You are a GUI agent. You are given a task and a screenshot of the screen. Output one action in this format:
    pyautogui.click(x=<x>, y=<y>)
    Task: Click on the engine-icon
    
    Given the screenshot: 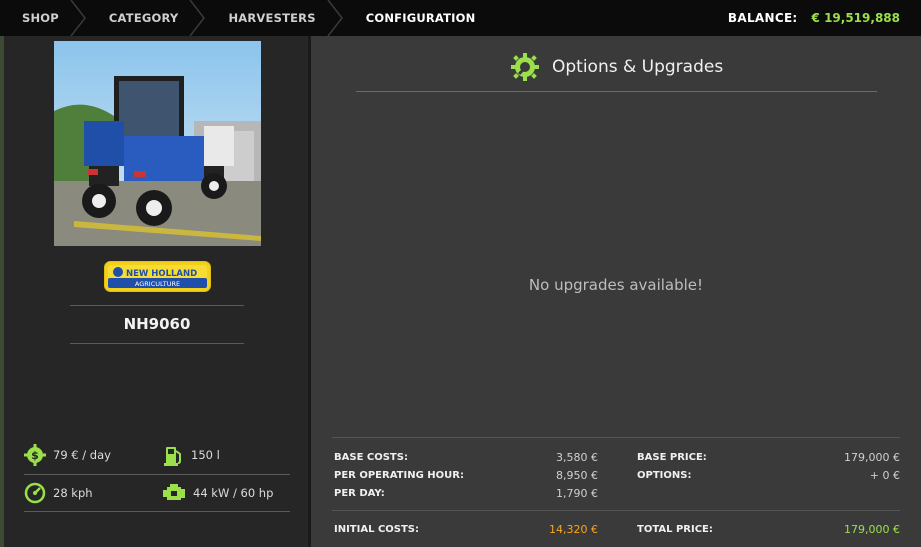 What is the action you would take?
    pyautogui.click(x=174, y=492)
    